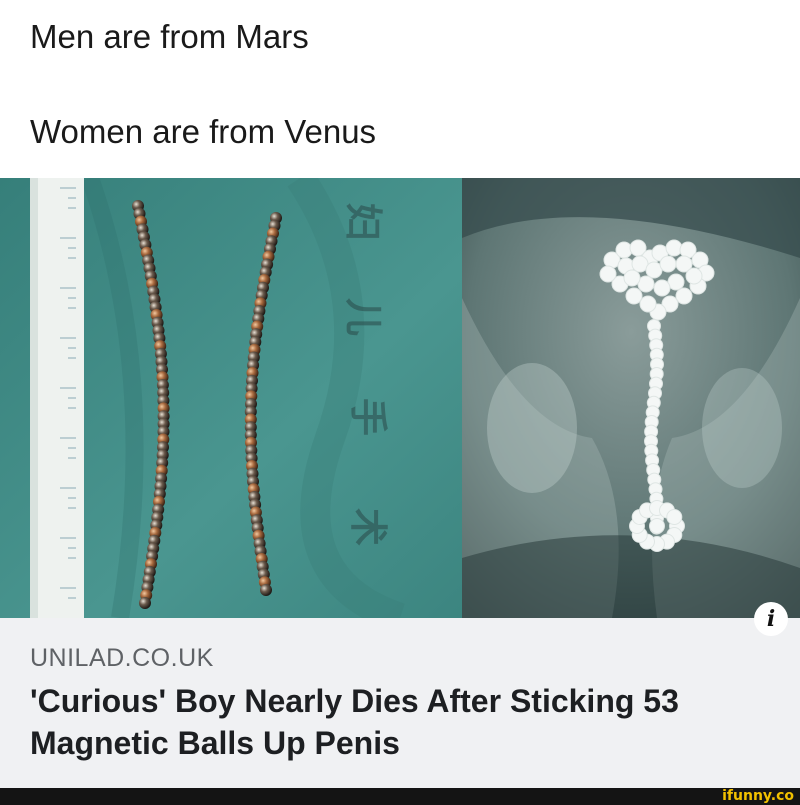 The width and height of the screenshot is (800, 805). Describe the element at coordinates (363, 317) in the screenshot. I see `svg-text: 儿` at that location.